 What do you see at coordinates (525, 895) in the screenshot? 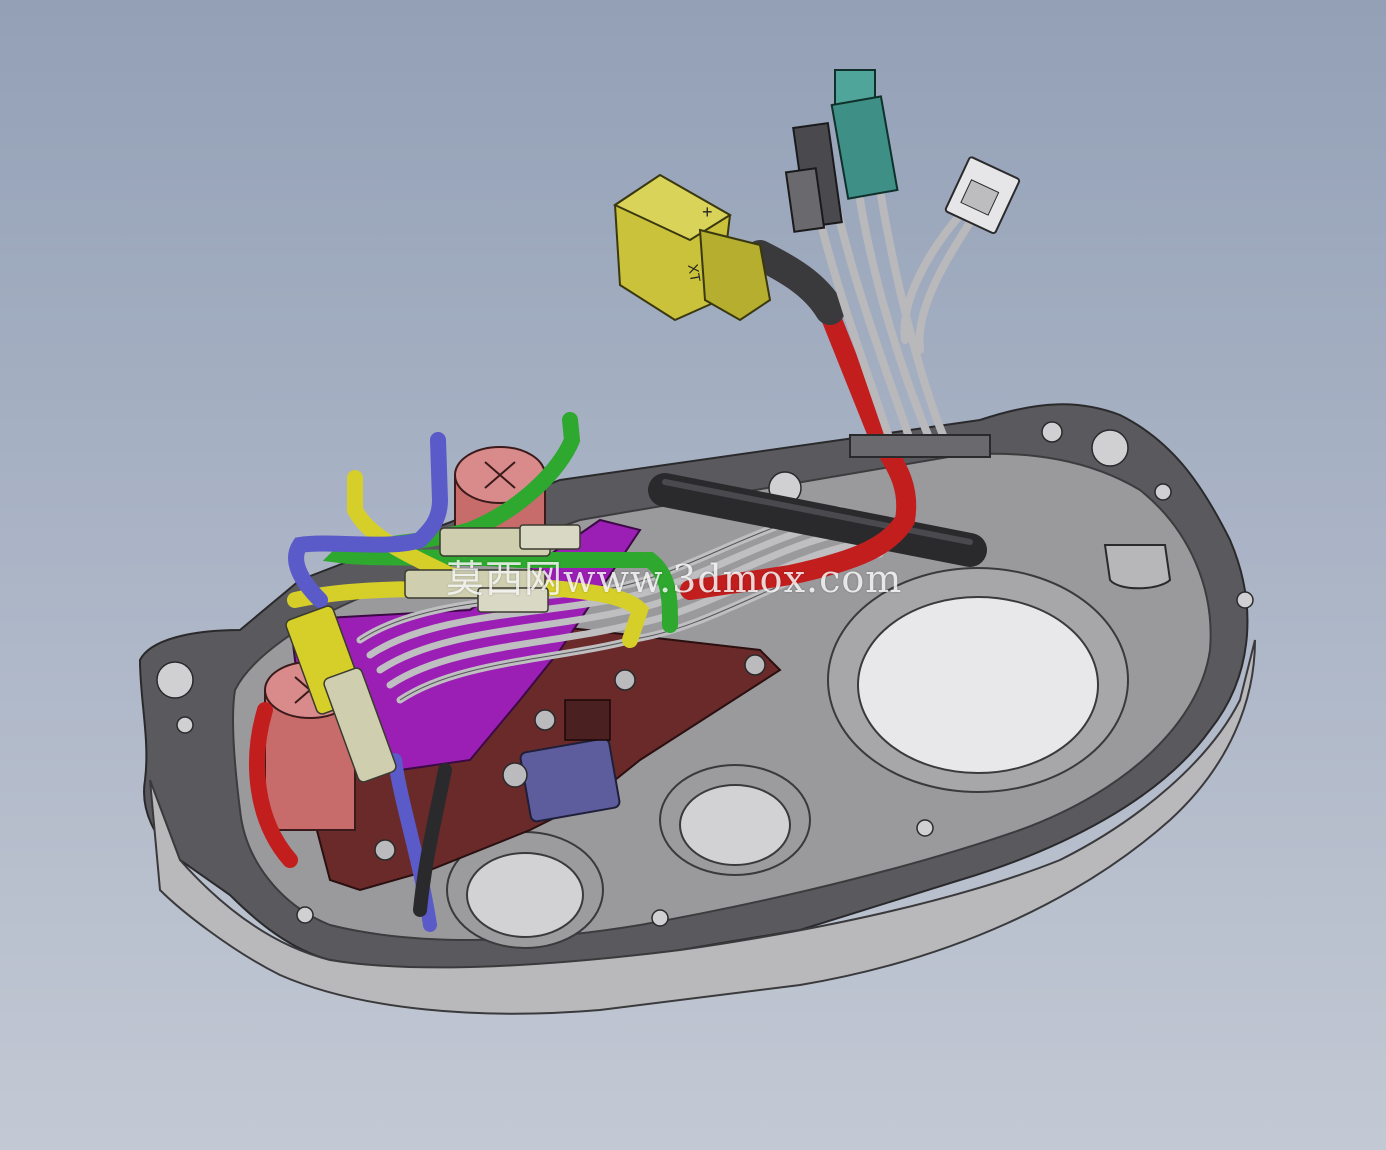
I see `small-bore-left-inner` at bounding box center [525, 895].